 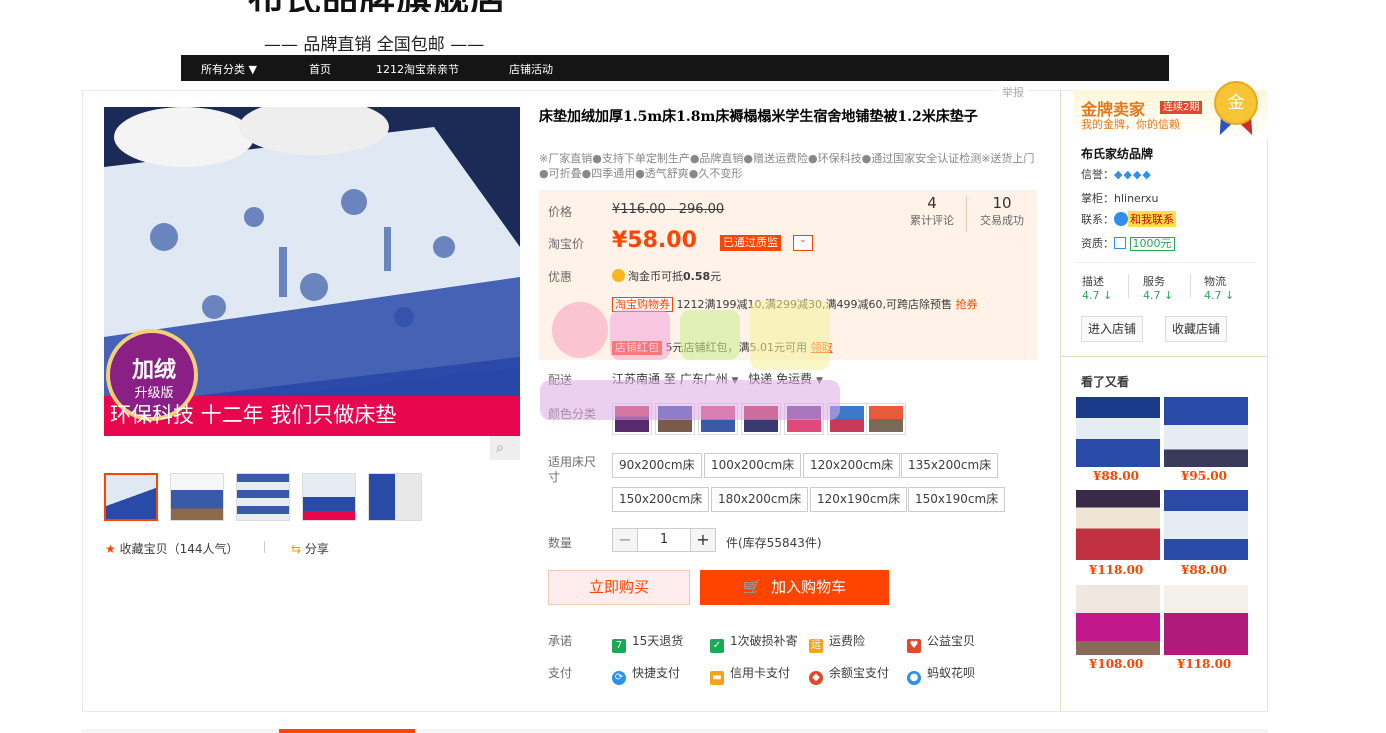 I want to click on promise-resend: ✓ 1次破损补寄, so click(x=754, y=642).